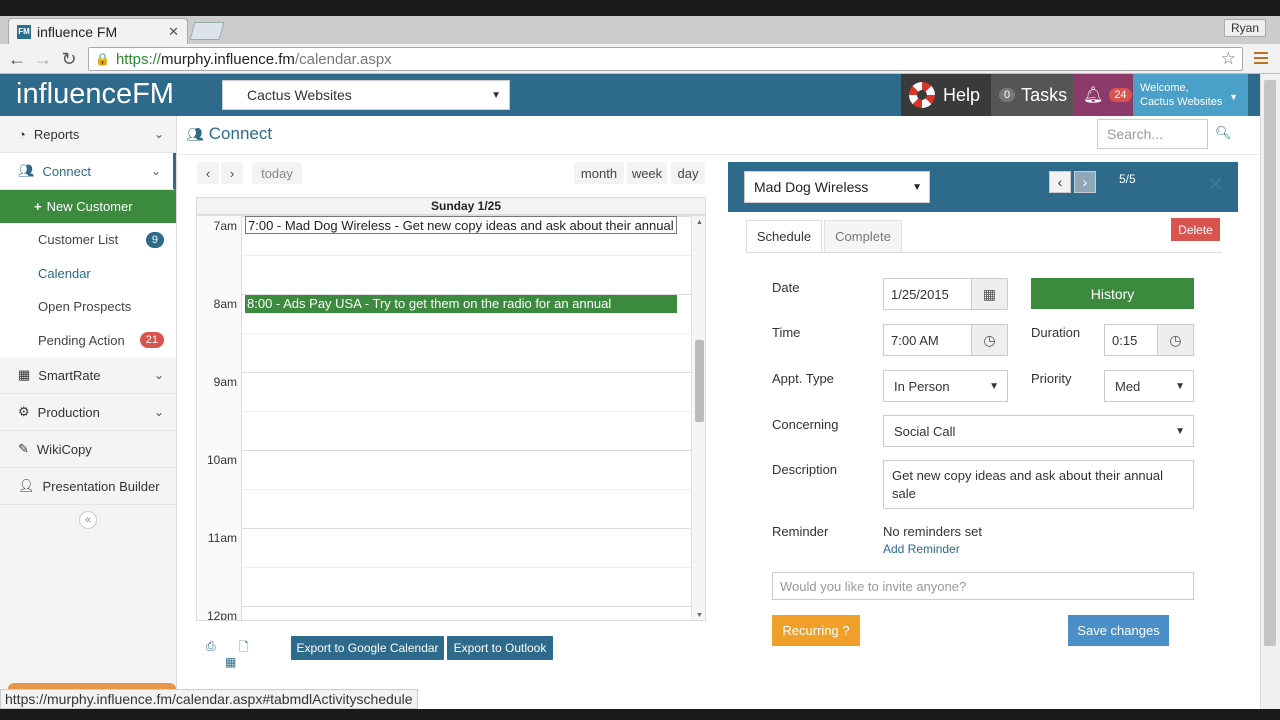 This screenshot has height=720, width=1280. I want to click on sidebar-item-smartrate: ▦ SmartRate ⌄, so click(88, 375).